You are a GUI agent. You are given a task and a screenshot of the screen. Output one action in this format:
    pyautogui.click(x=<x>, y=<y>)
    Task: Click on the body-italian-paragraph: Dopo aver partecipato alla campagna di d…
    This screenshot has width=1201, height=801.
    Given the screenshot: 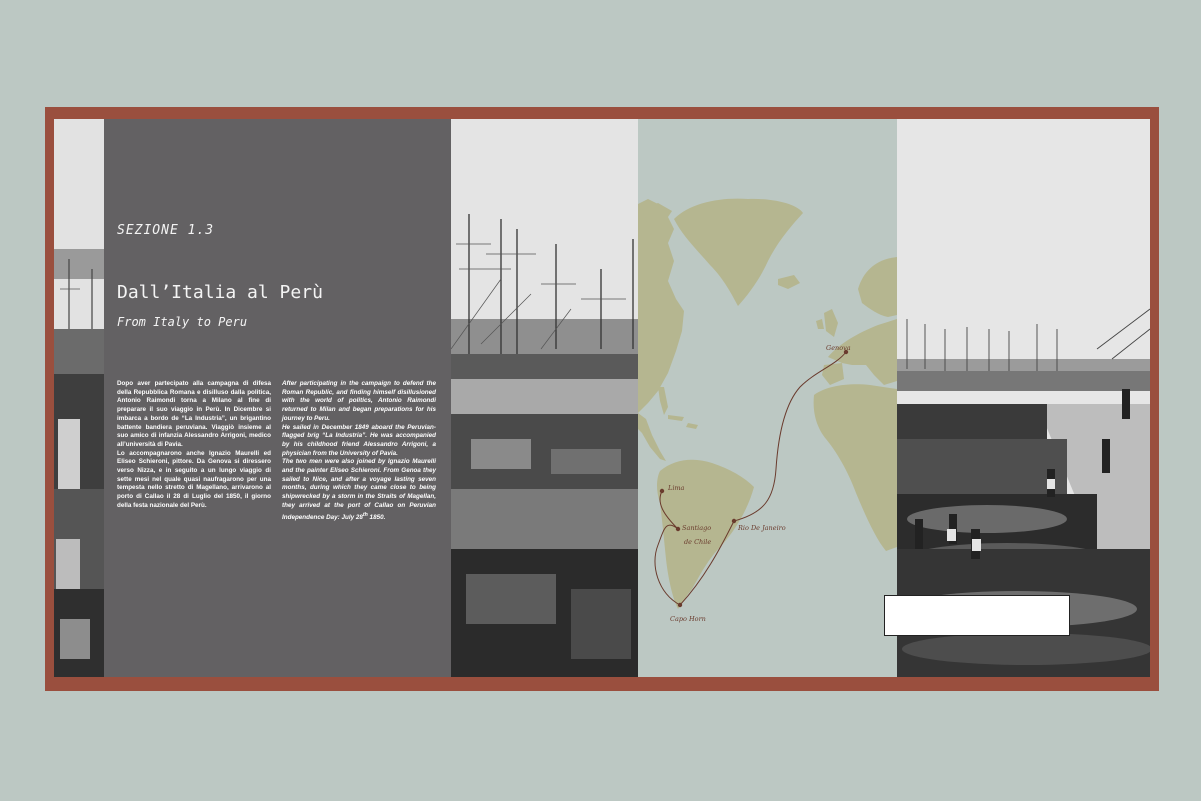 What is the action you would take?
    pyautogui.click(x=194, y=414)
    